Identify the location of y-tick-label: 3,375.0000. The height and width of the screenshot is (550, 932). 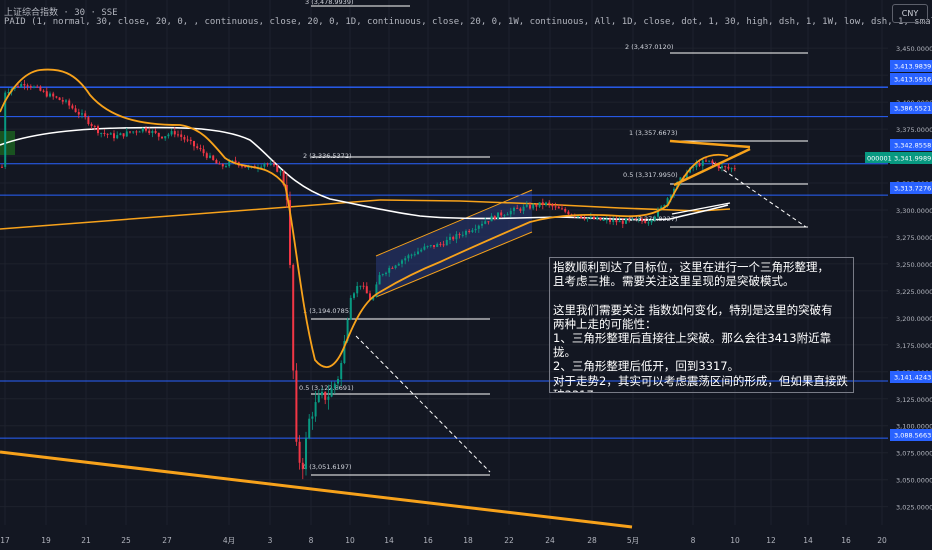
(914, 130).